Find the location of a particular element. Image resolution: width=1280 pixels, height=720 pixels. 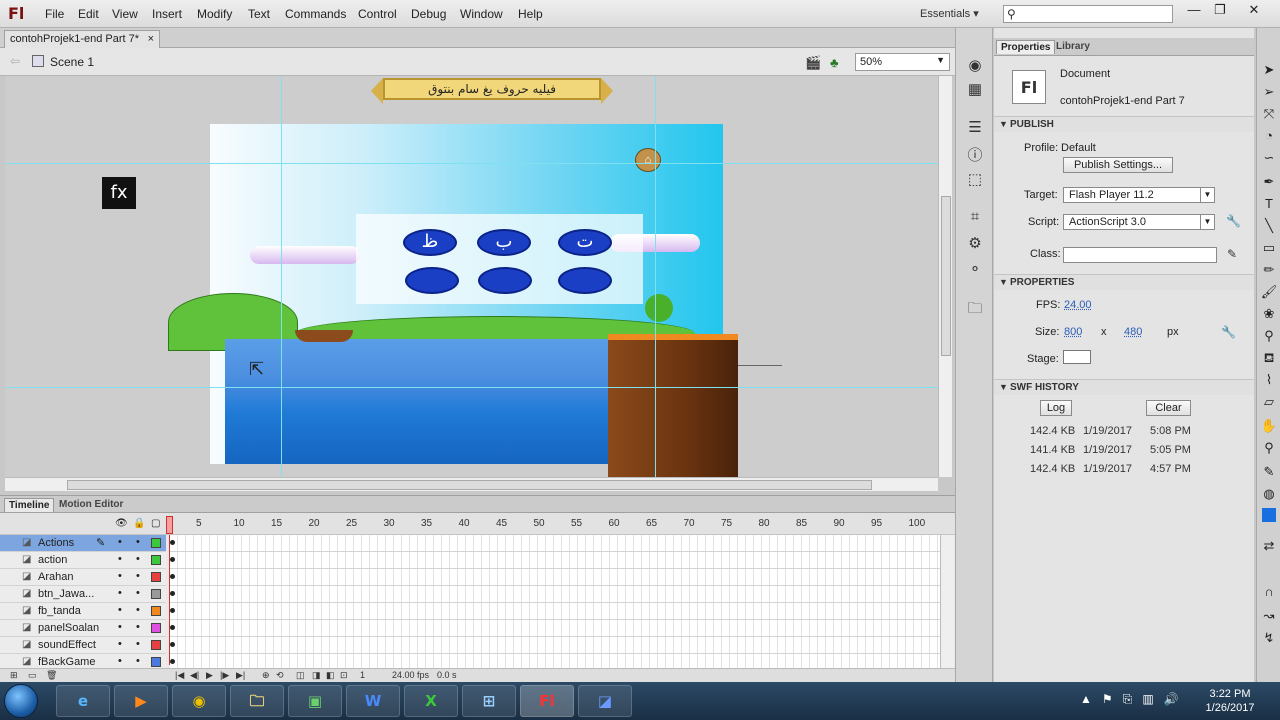

transform-icon: ⬚ is located at coordinates (975, 179).